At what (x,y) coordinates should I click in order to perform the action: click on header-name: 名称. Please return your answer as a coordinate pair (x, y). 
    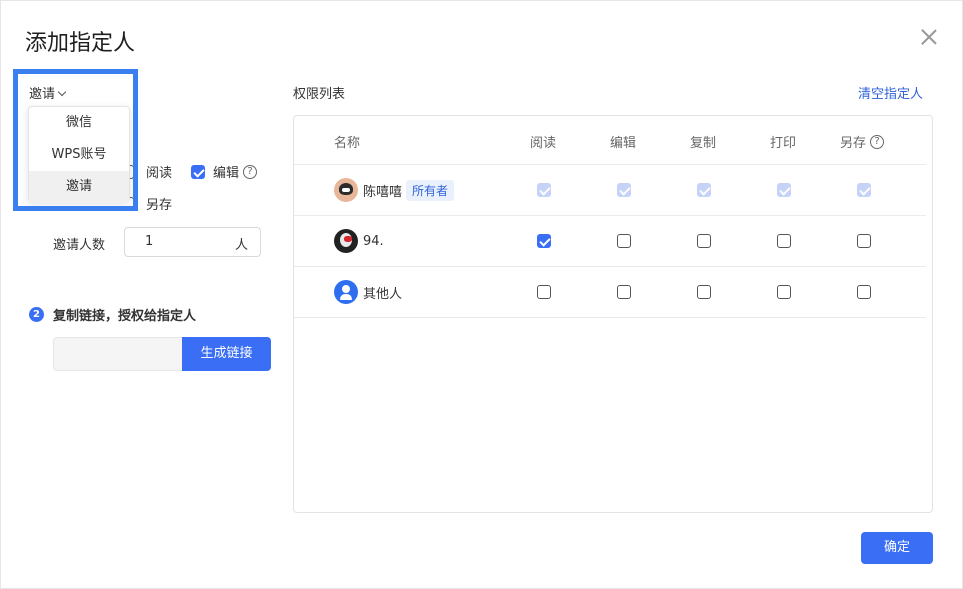
    Looking at the image, I should click on (347, 143).